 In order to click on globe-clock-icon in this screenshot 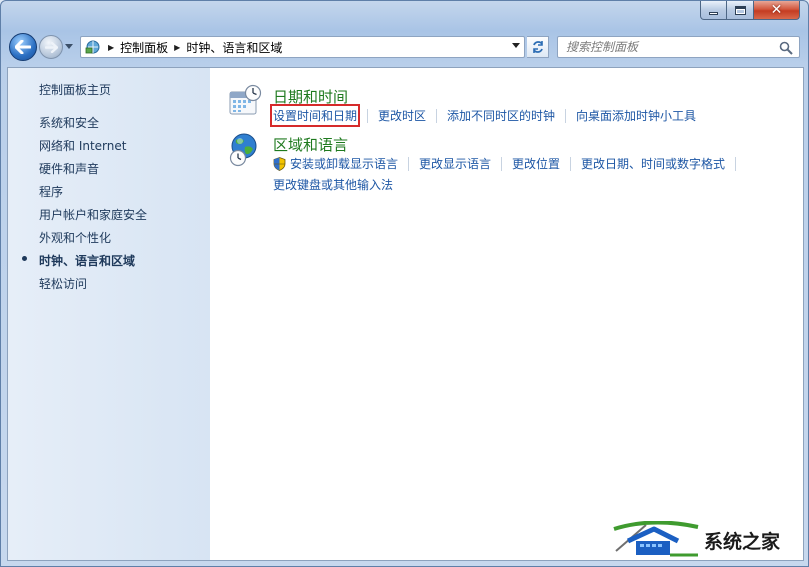, I will do `click(246, 150)`.